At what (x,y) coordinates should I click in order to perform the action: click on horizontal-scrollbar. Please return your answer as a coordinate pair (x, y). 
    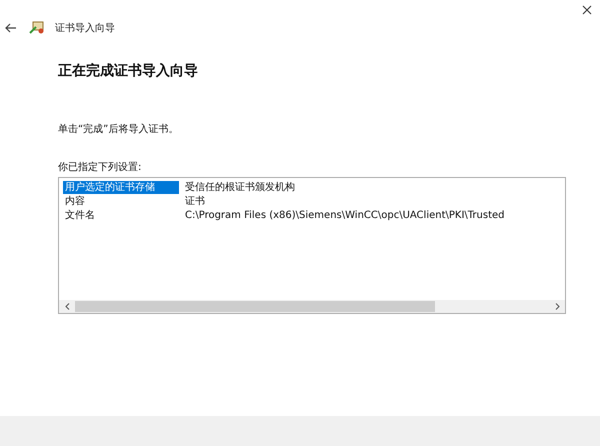
    Looking at the image, I should click on (312, 306).